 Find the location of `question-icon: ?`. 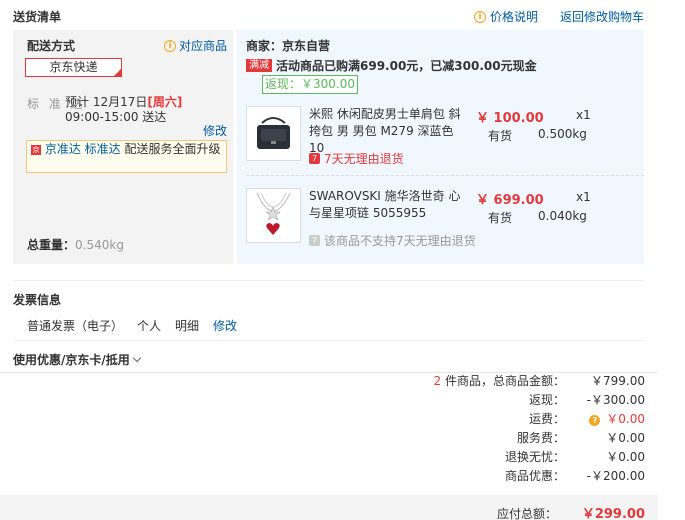

question-icon: ? is located at coordinates (595, 420).